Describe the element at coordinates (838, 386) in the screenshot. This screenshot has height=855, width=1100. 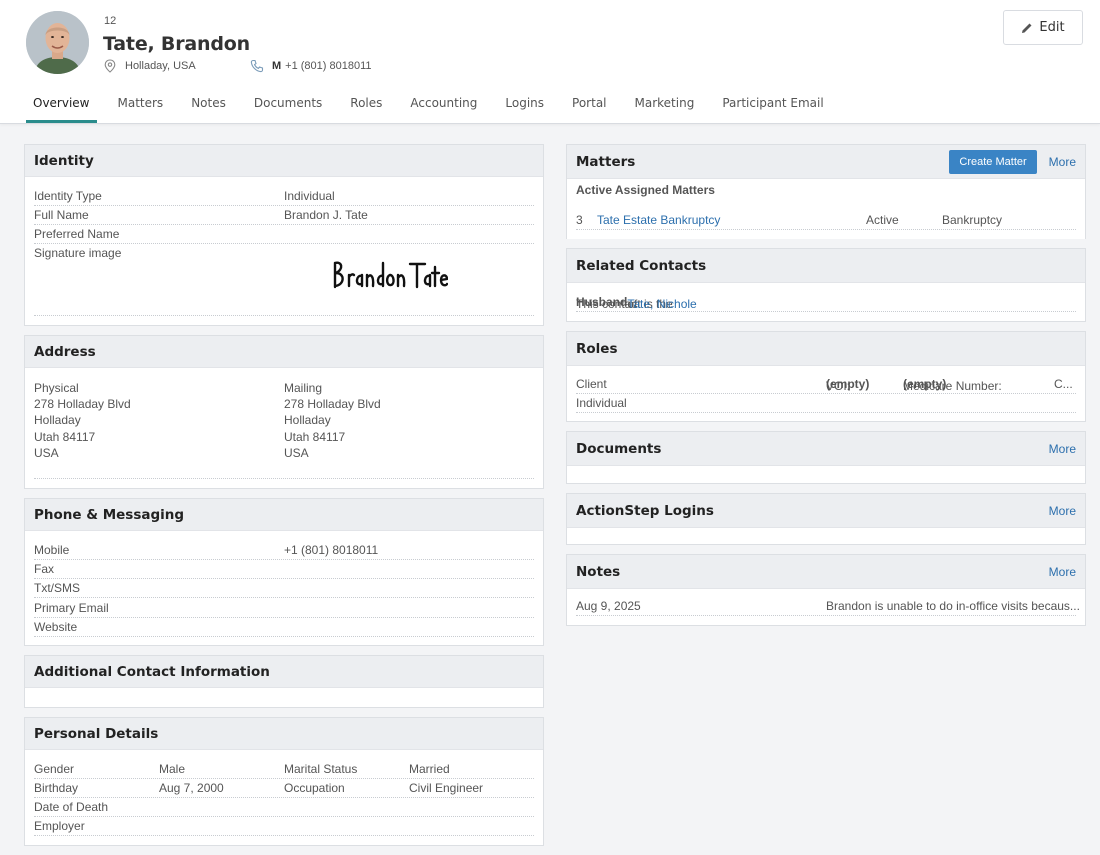
I see `voi-label: VOI:` at that location.